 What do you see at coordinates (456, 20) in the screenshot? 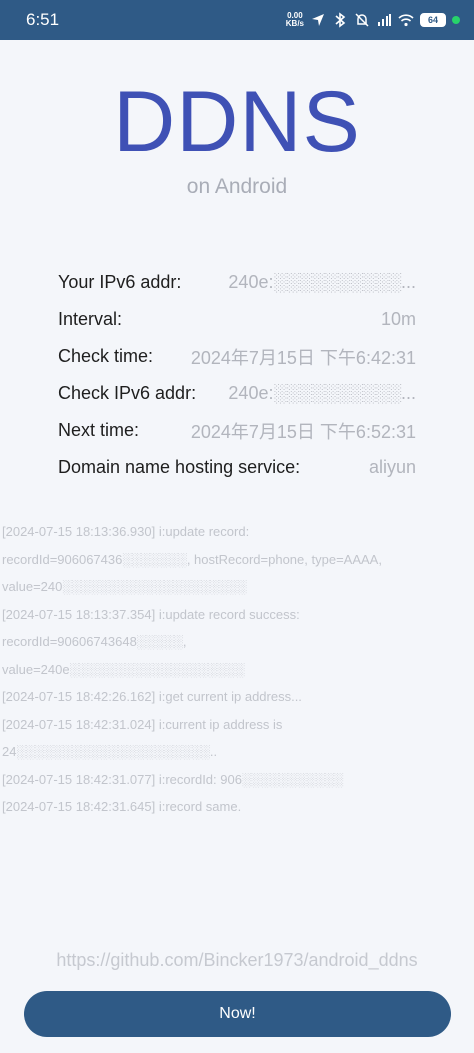
I see `status-dot` at bounding box center [456, 20].